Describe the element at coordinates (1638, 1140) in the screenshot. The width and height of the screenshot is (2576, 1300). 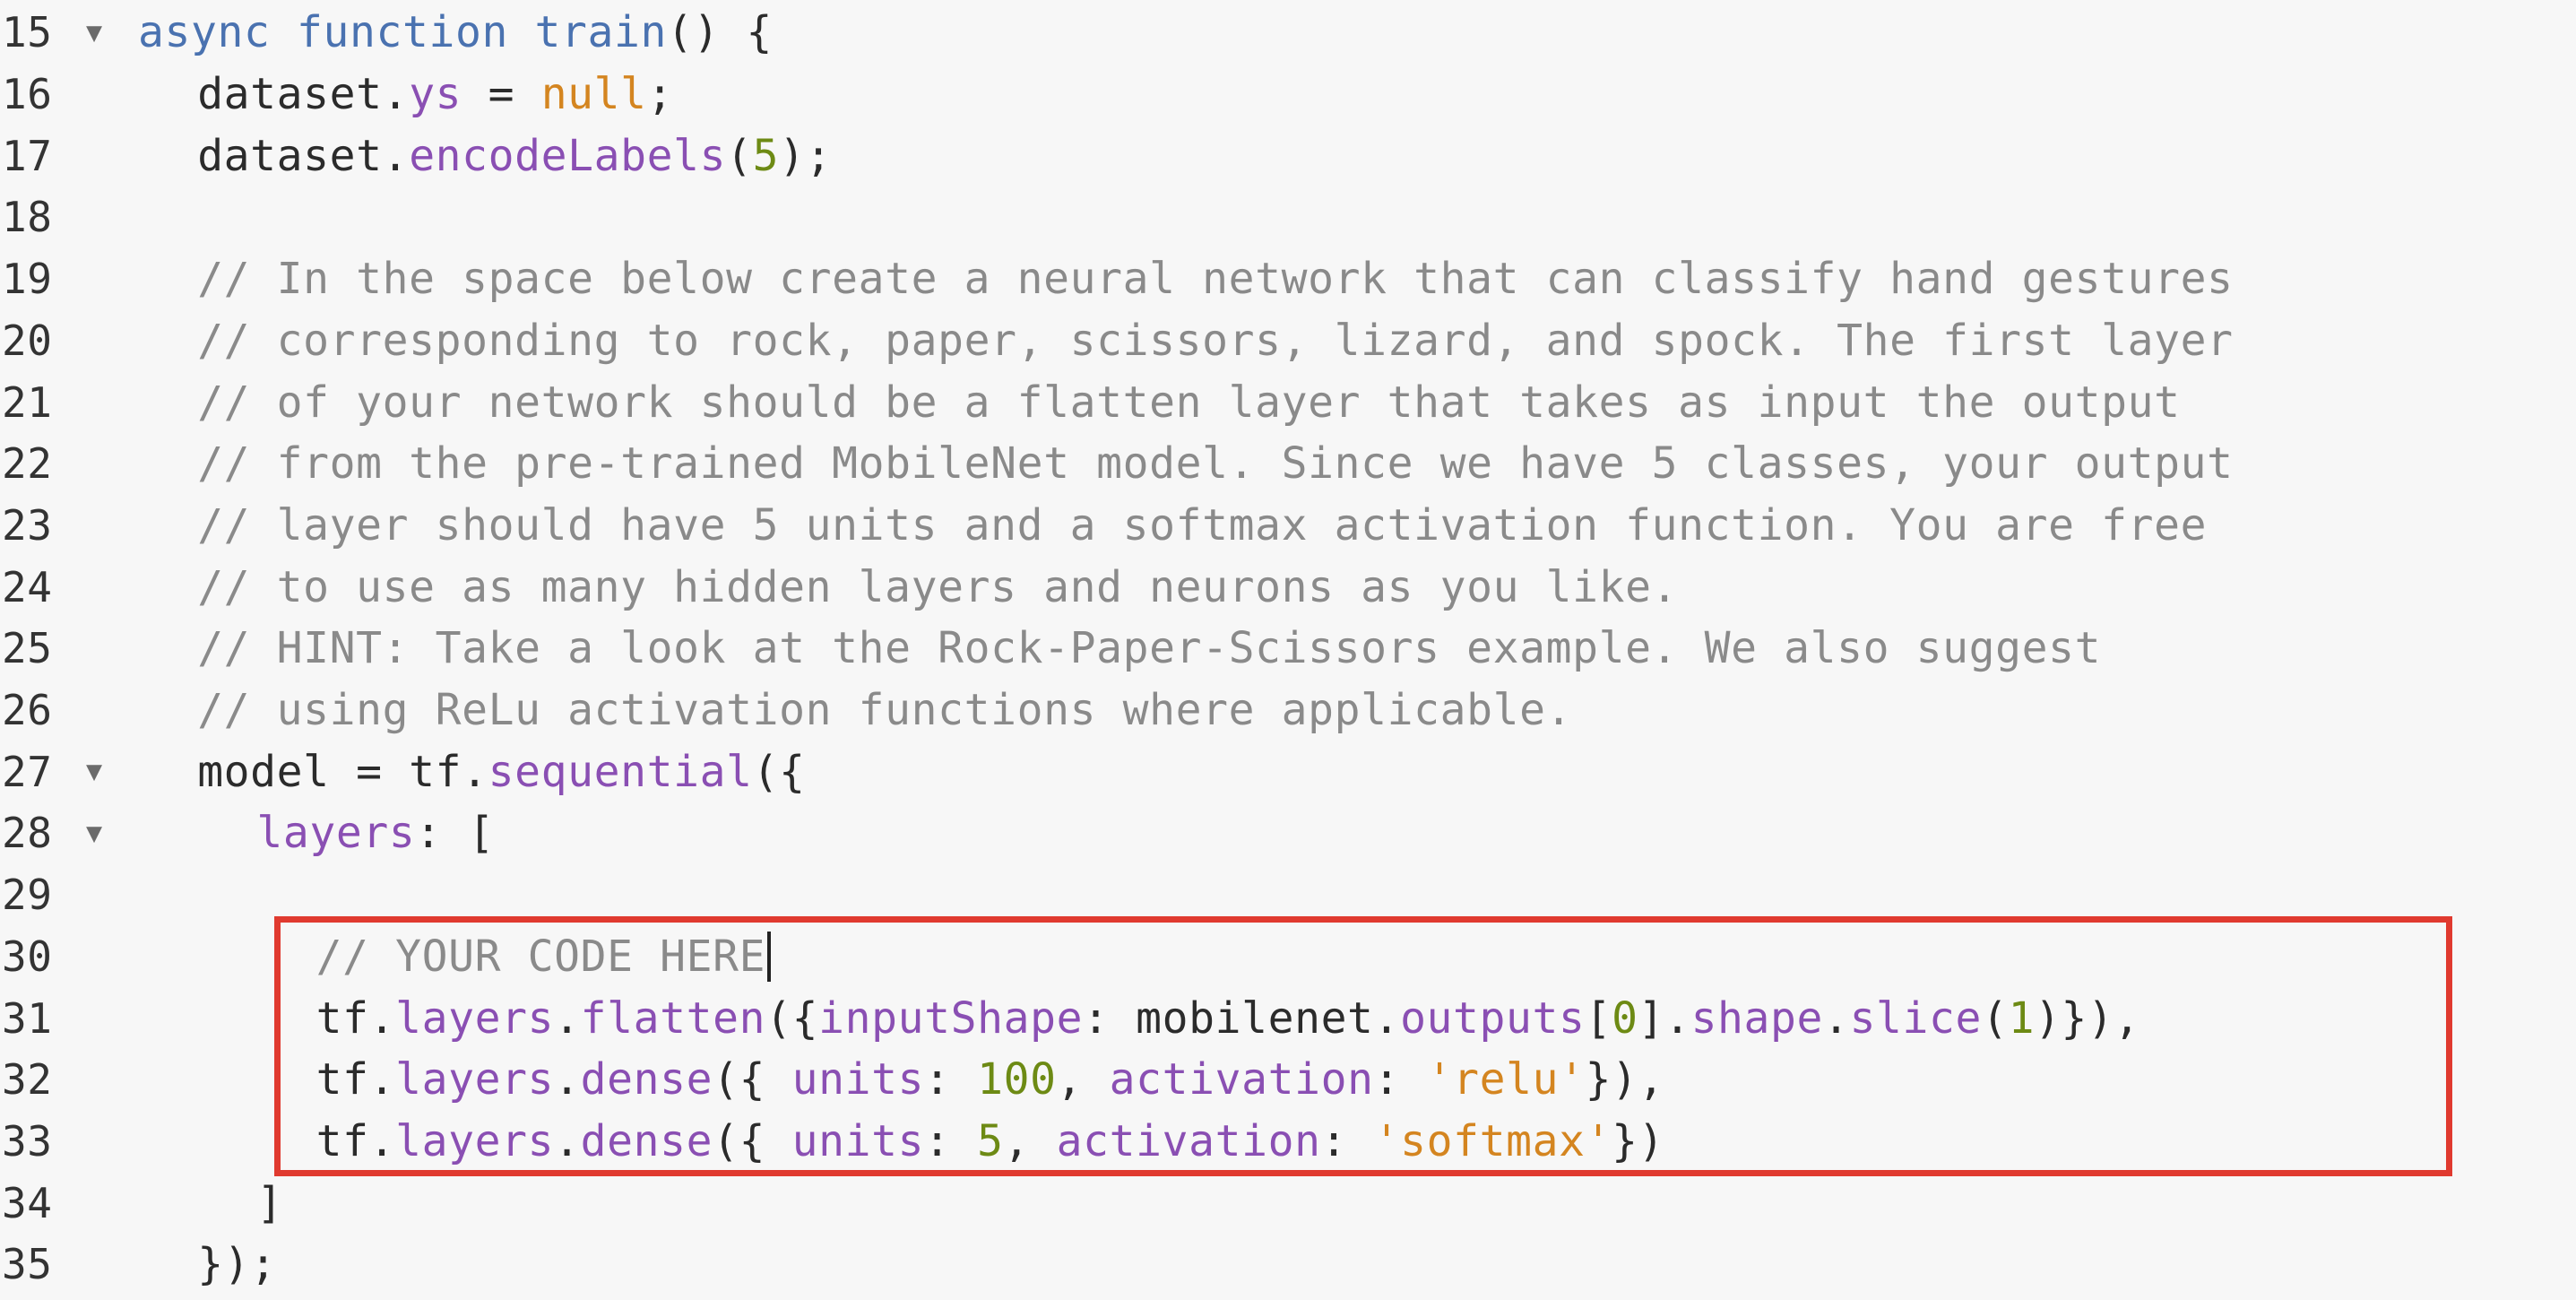
I see `code-token: })` at that location.